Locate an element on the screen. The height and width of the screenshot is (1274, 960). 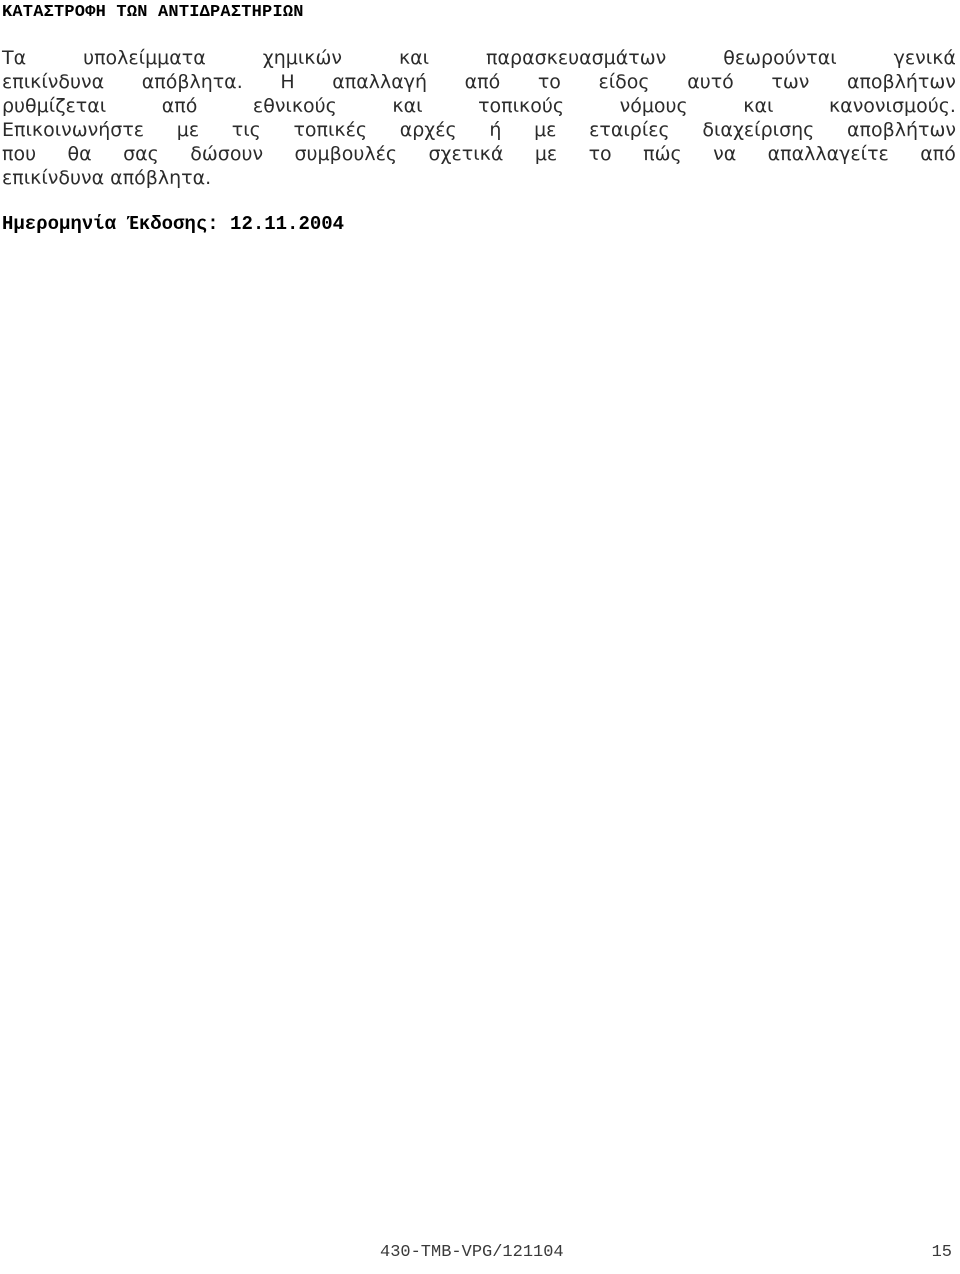
page-title: ΚΑΤΑΣΤΡΟΦΗ ΤΩΝ ΑΝΤΙΔΡΑΣΤΗΡΙΩΝ is located at coordinates (153, 12).